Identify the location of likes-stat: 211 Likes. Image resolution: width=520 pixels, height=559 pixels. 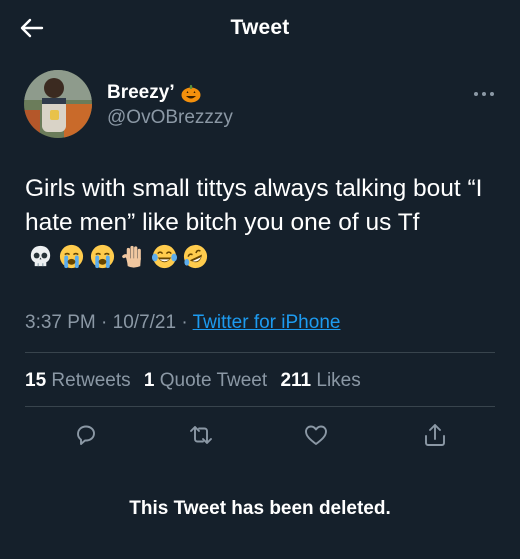
(320, 380).